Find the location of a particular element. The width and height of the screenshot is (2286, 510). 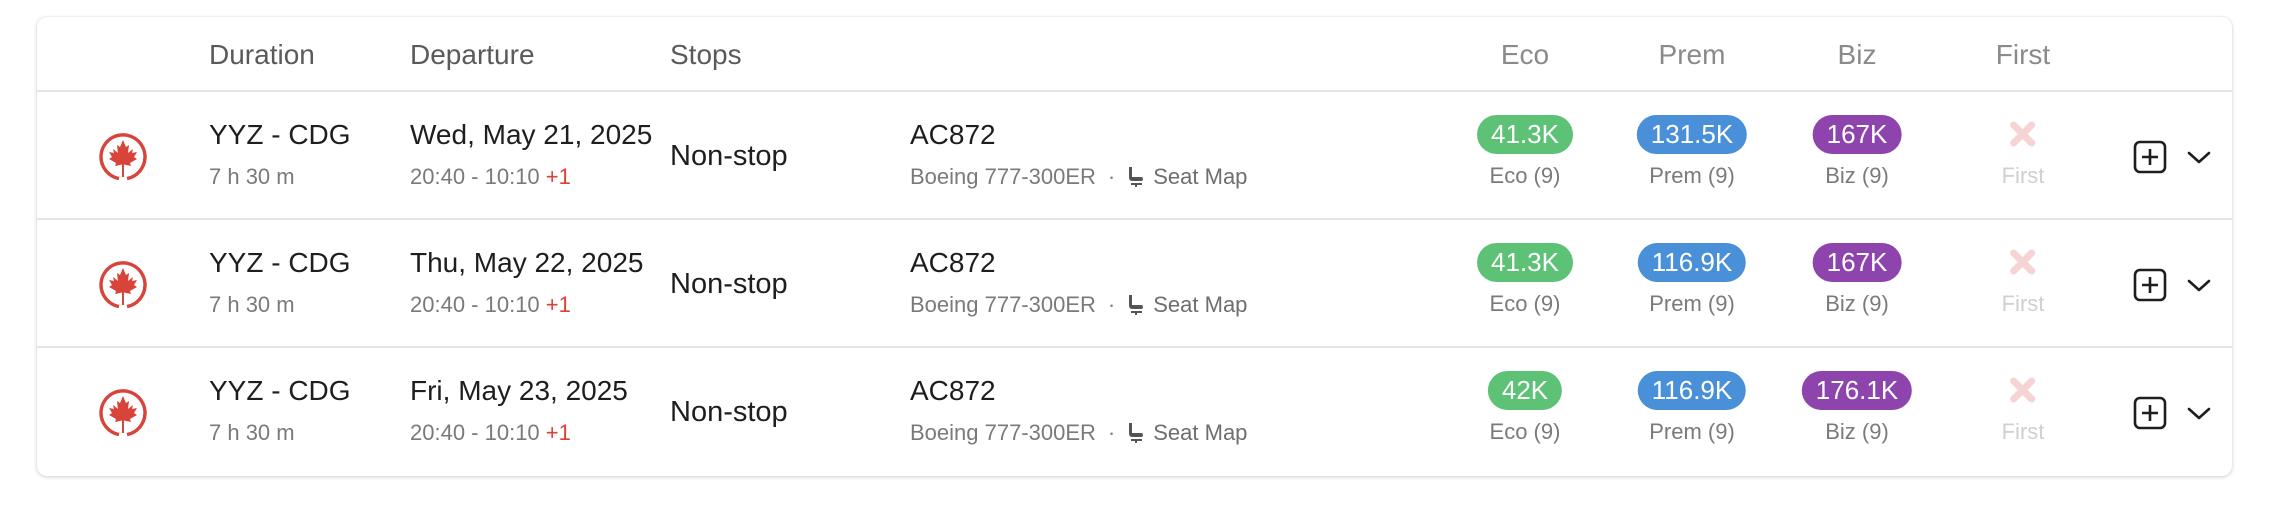

prem-price-badge: 131.5K is located at coordinates (1692, 134).